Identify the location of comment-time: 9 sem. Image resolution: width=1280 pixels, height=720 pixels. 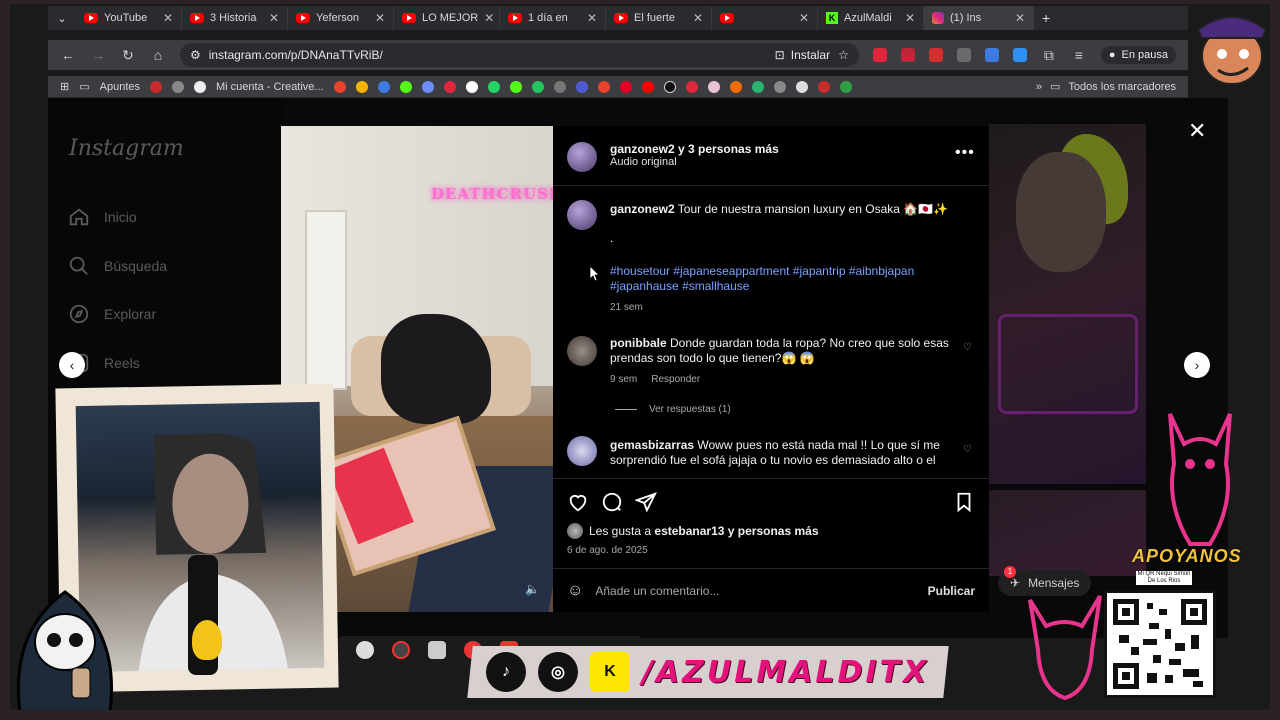
(623, 379).